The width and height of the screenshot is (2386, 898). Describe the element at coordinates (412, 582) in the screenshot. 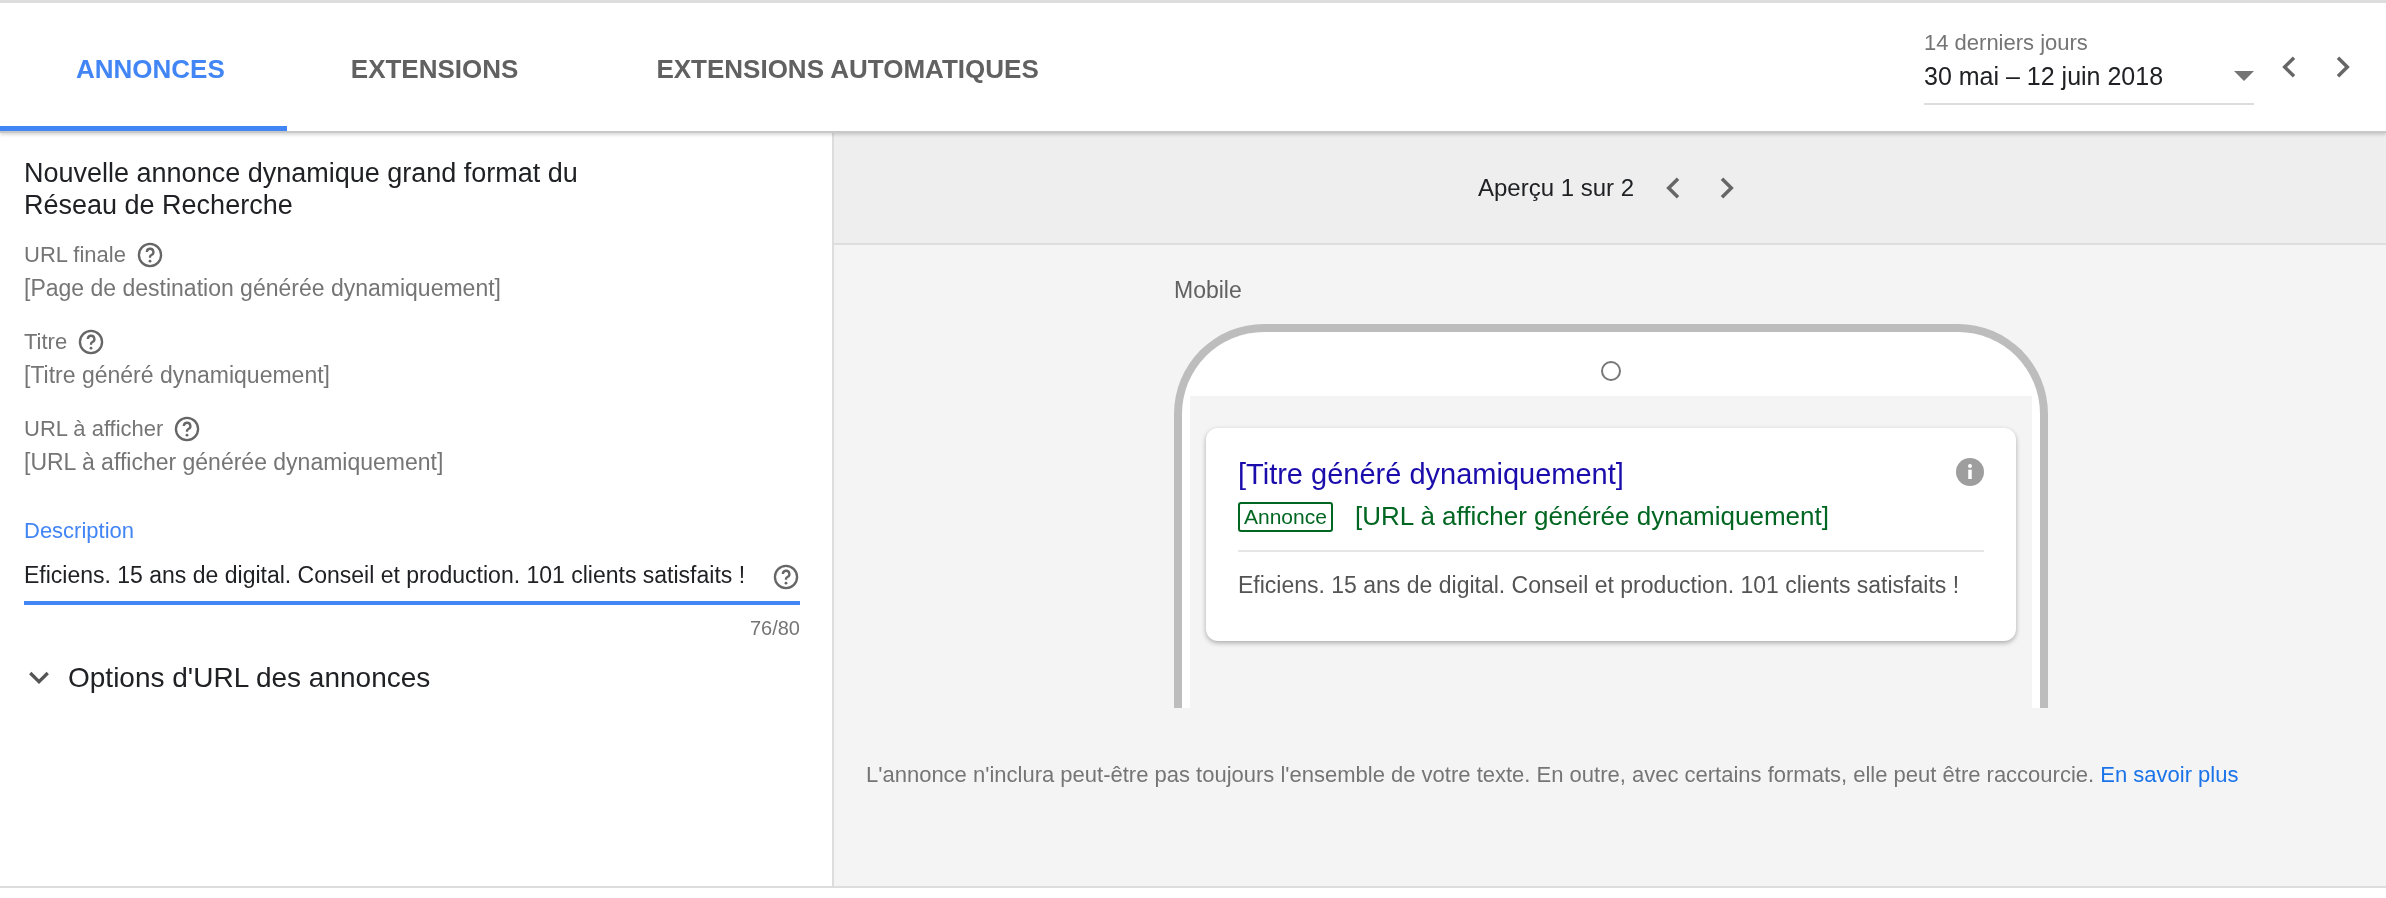

I see `description-field: Eficiens. 15 ans de digital. Conseil et production. 101 clients satisfaits !` at that location.